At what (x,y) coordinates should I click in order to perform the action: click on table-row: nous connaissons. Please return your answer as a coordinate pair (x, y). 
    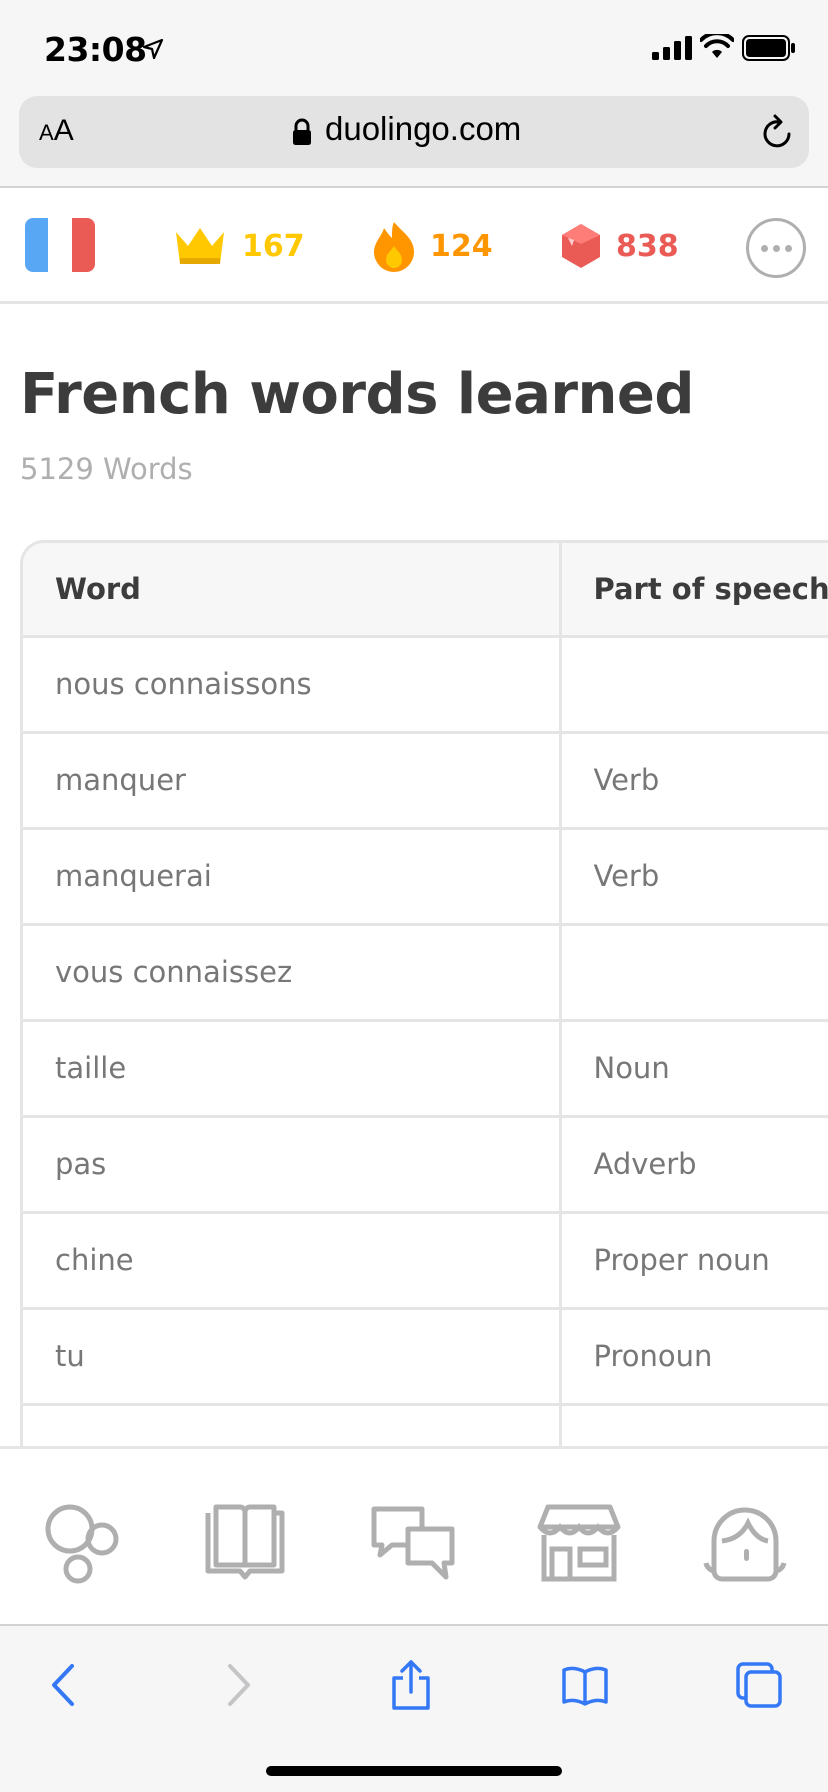
    Looking at the image, I should click on (425, 685).